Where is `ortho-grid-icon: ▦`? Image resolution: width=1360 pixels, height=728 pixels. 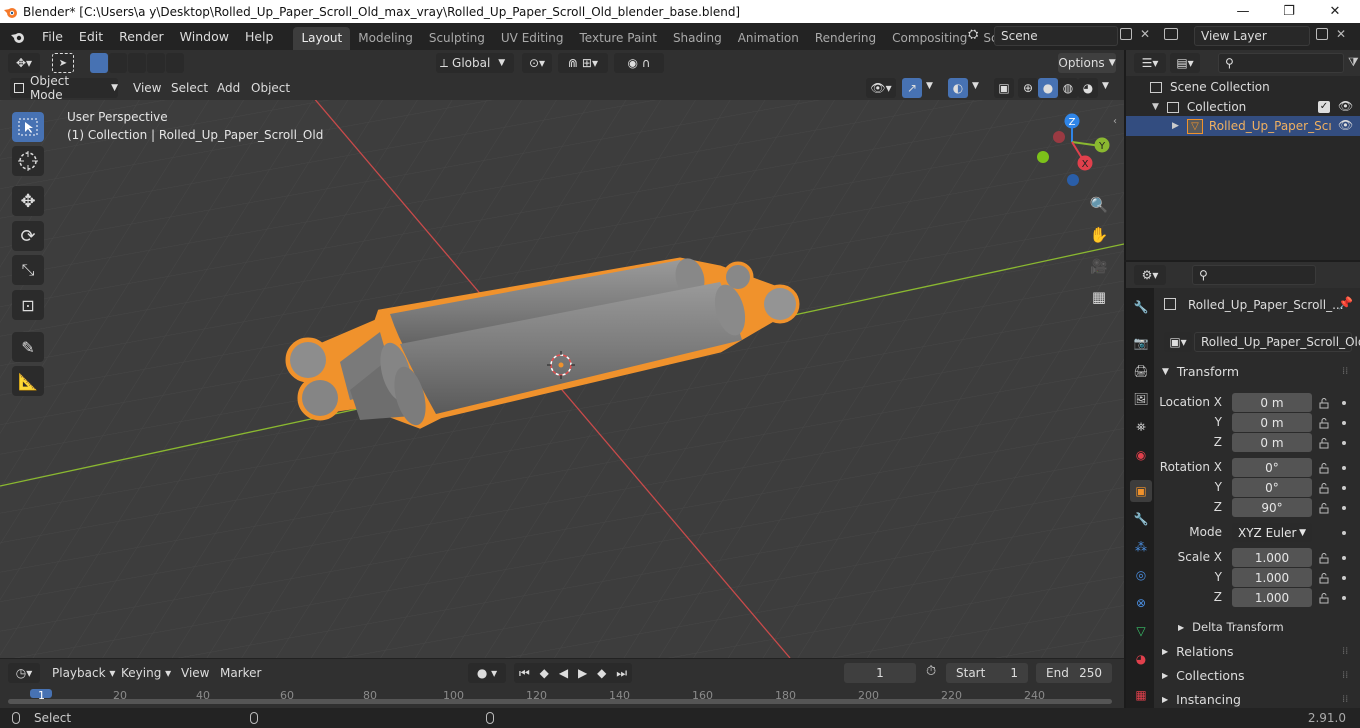 ortho-grid-icon: ▦ is located at coordinates (1099, 297).